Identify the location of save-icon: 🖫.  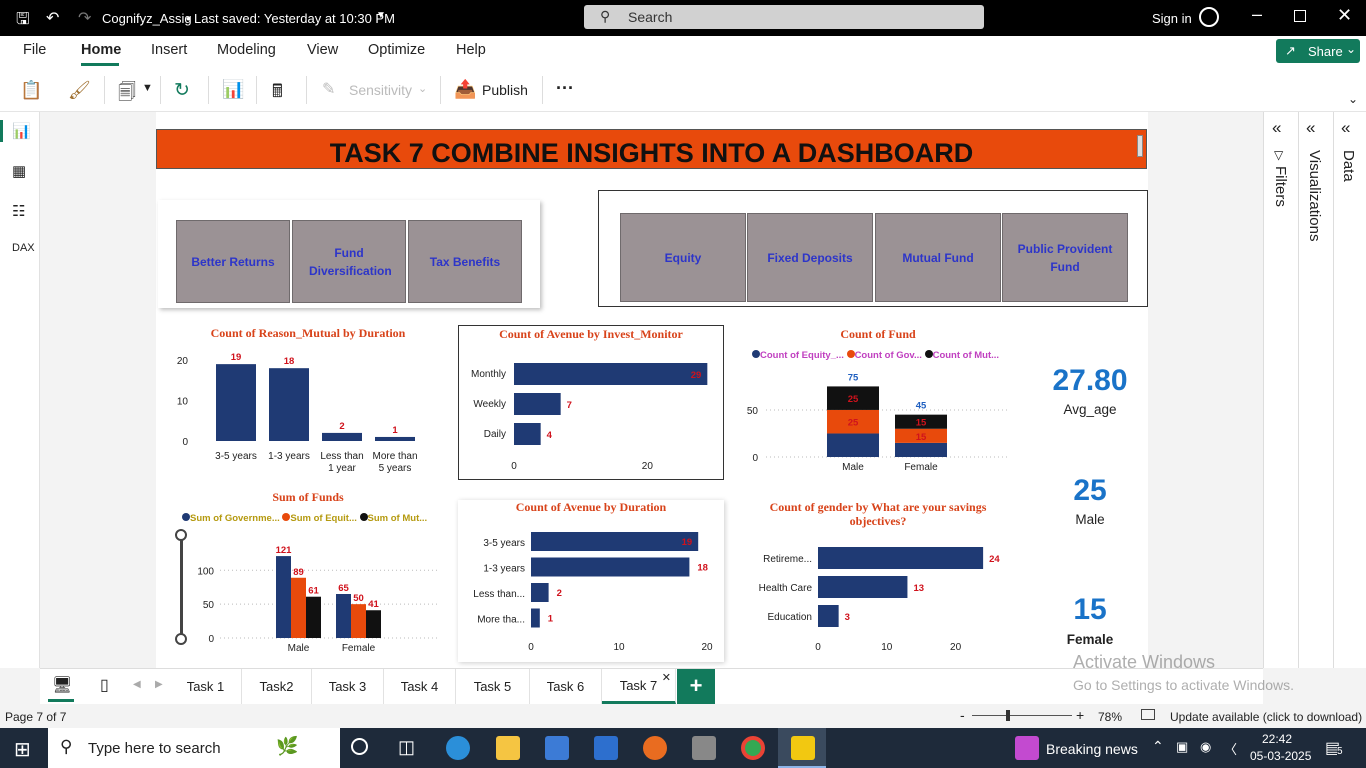
(23, 21).